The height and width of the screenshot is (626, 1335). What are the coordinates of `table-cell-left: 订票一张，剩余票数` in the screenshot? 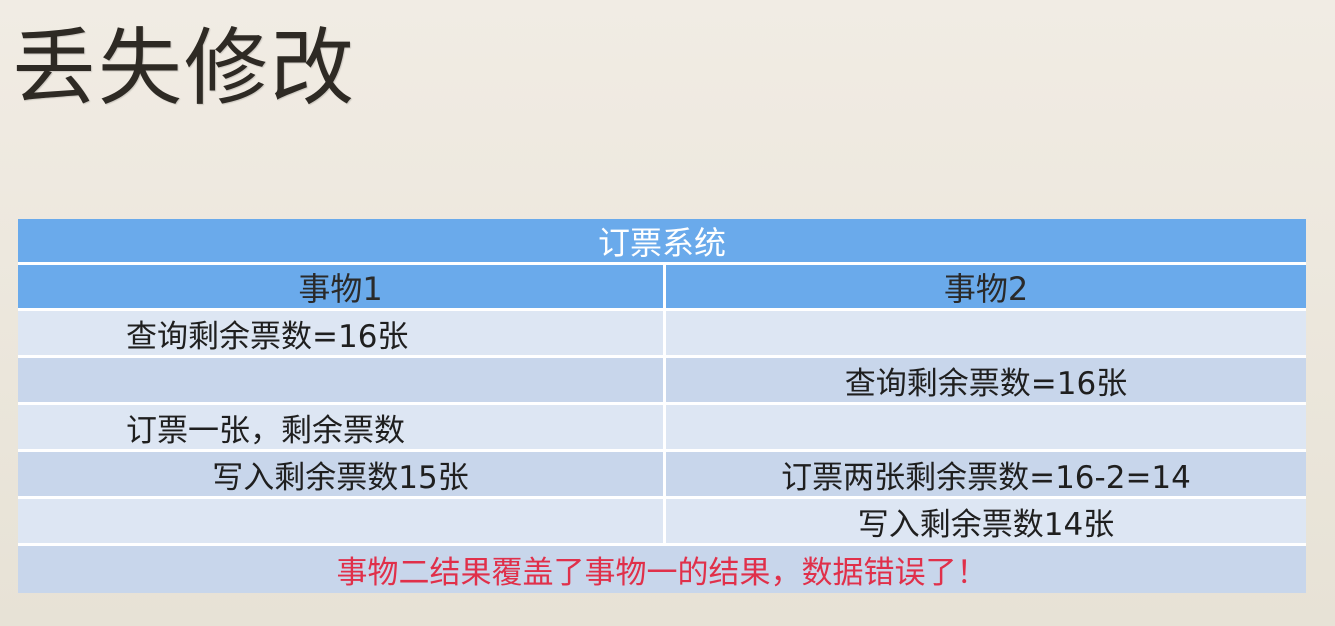 It's located at (342, 427).